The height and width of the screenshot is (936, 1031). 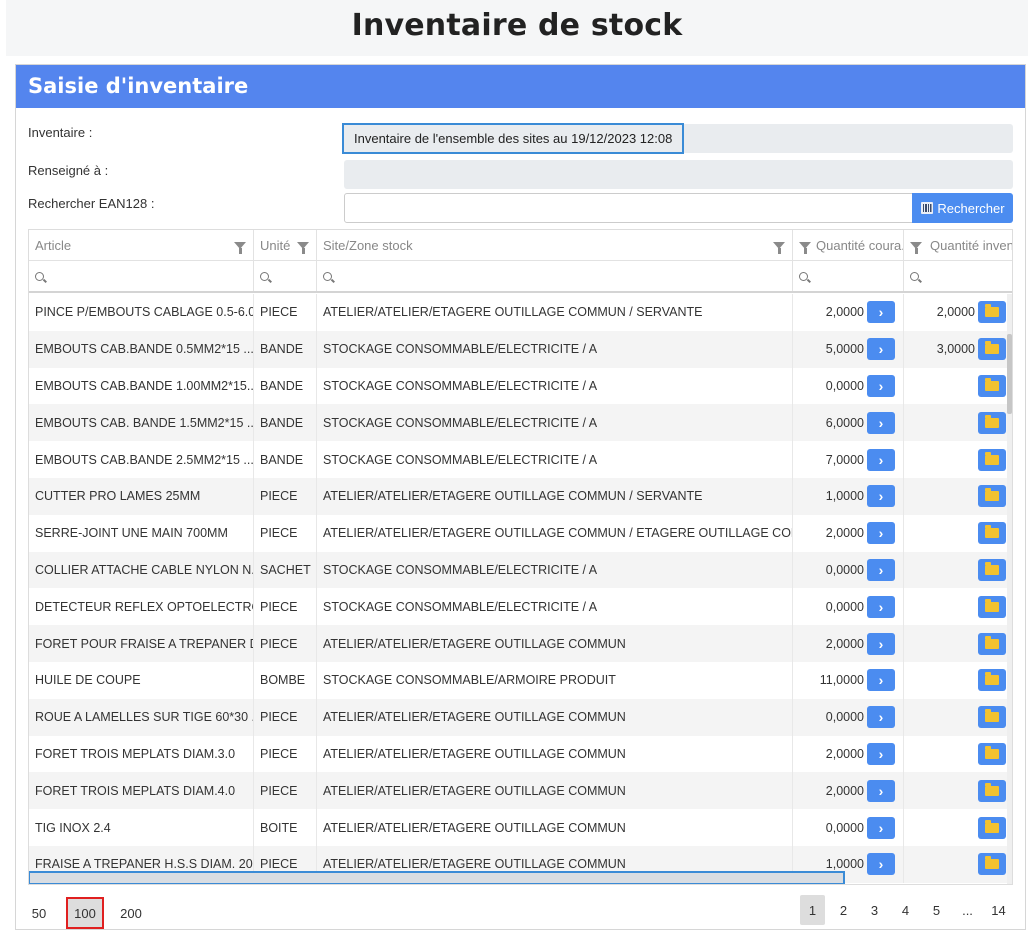 I want to click on renseigne-field, so click(x=678, y=174).